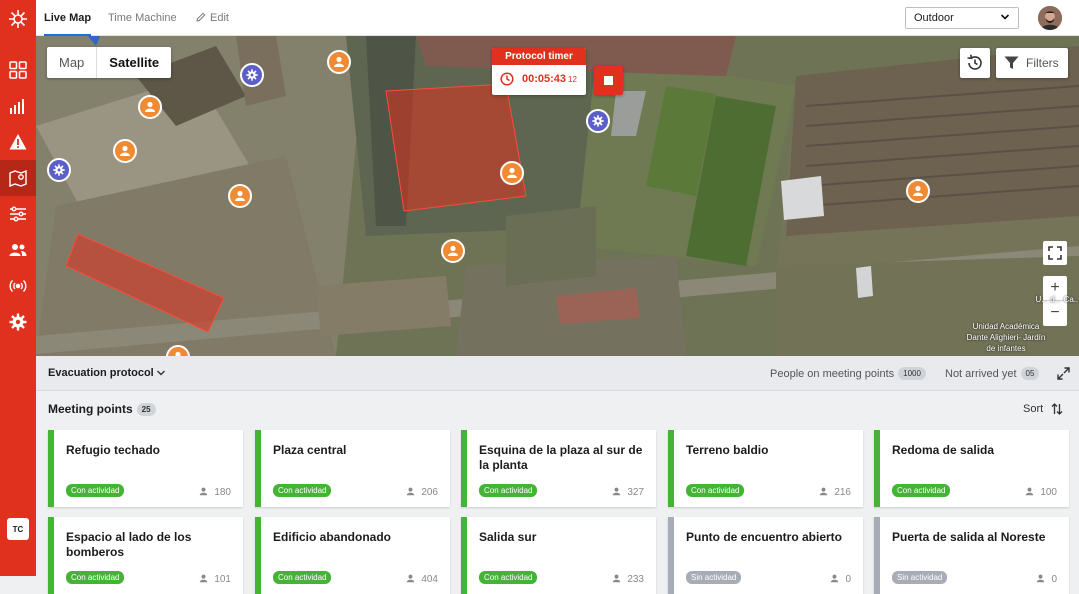  I want to click on broadcast-icon, so click(18, 286).